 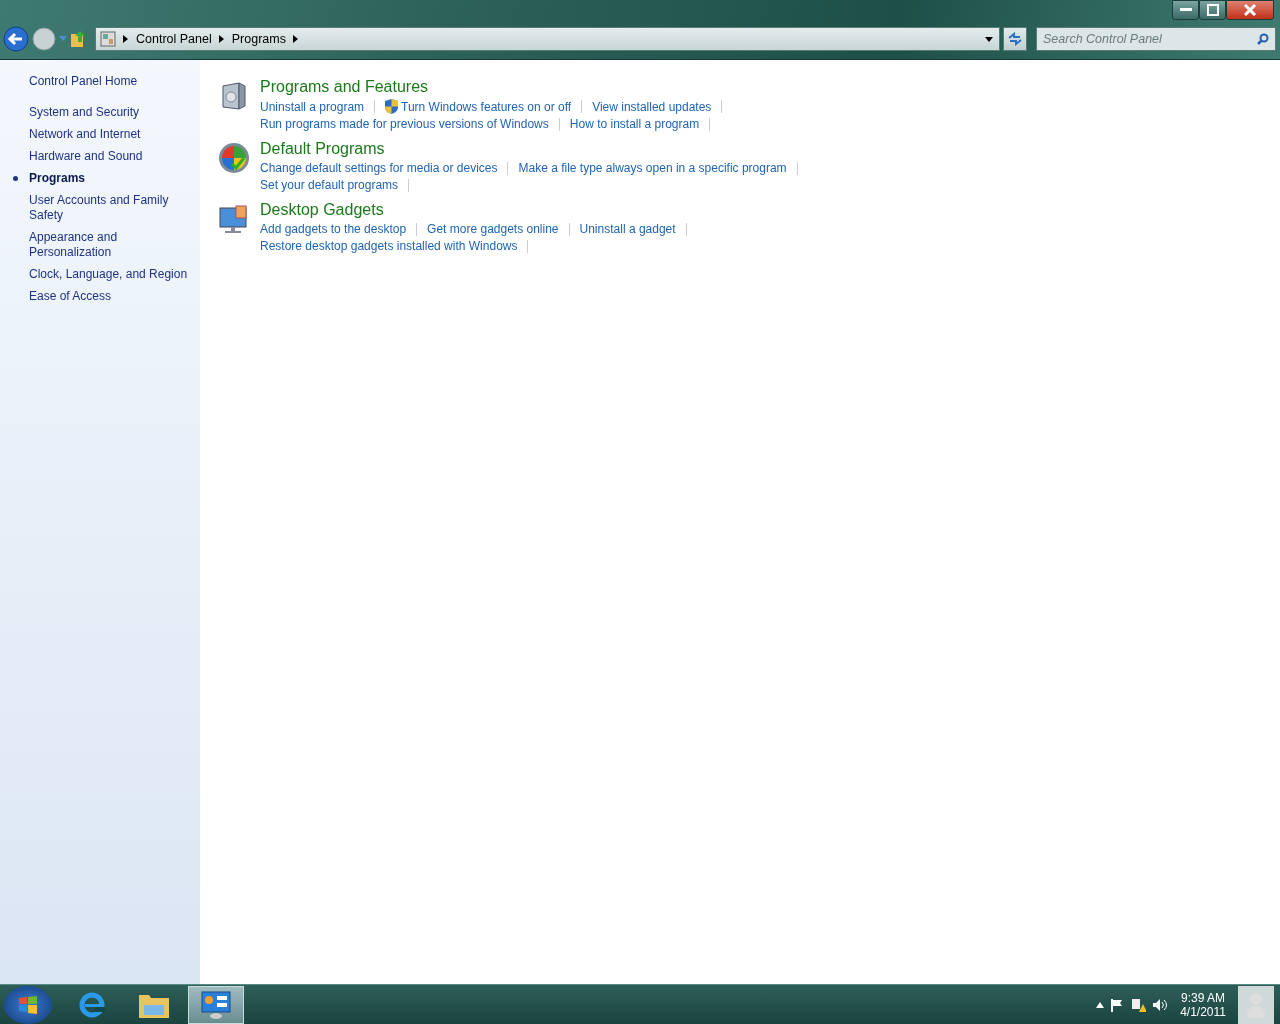 What do you see at coordinates (109, 296) in the screenshot?
I see `sidebar-link: Ease of Access` at bounding box center [109, 296].